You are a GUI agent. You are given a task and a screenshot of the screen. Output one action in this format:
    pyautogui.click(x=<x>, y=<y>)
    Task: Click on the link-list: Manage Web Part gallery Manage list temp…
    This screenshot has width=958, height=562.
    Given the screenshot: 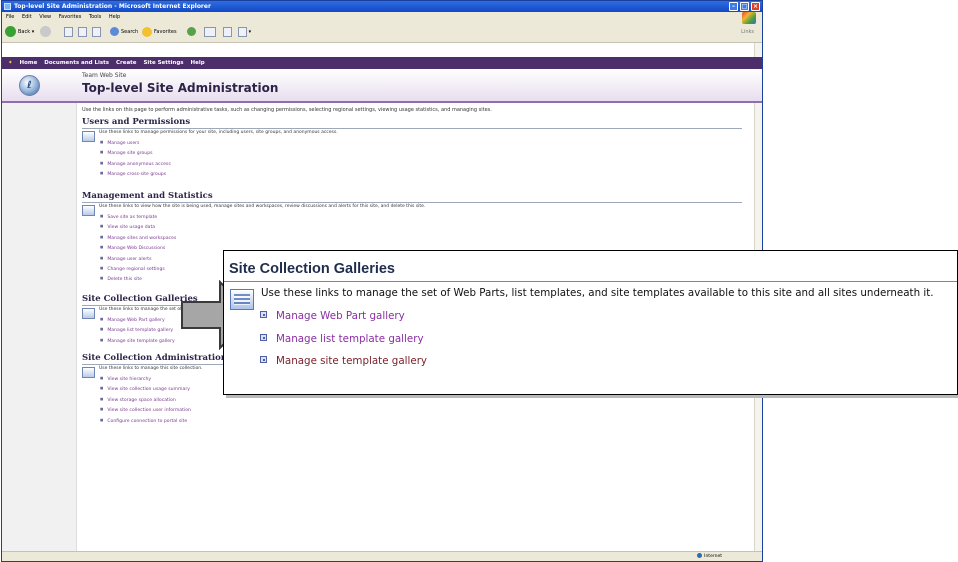 What is the action you would take?
    pyautogui.click(x=137, y=329)
    